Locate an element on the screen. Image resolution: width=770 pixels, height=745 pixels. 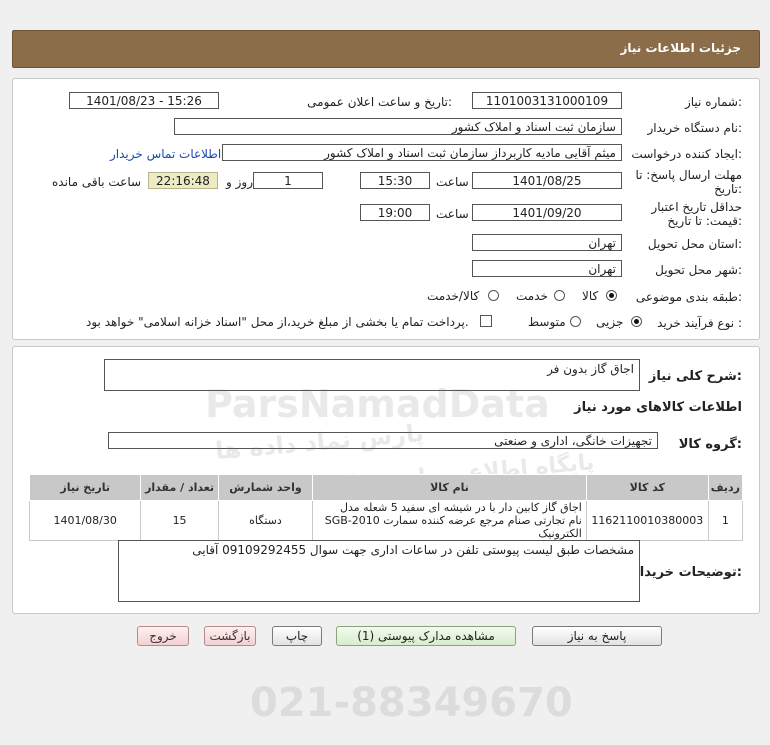
col-row-index: ردیف is located at coordinates (725, 487).